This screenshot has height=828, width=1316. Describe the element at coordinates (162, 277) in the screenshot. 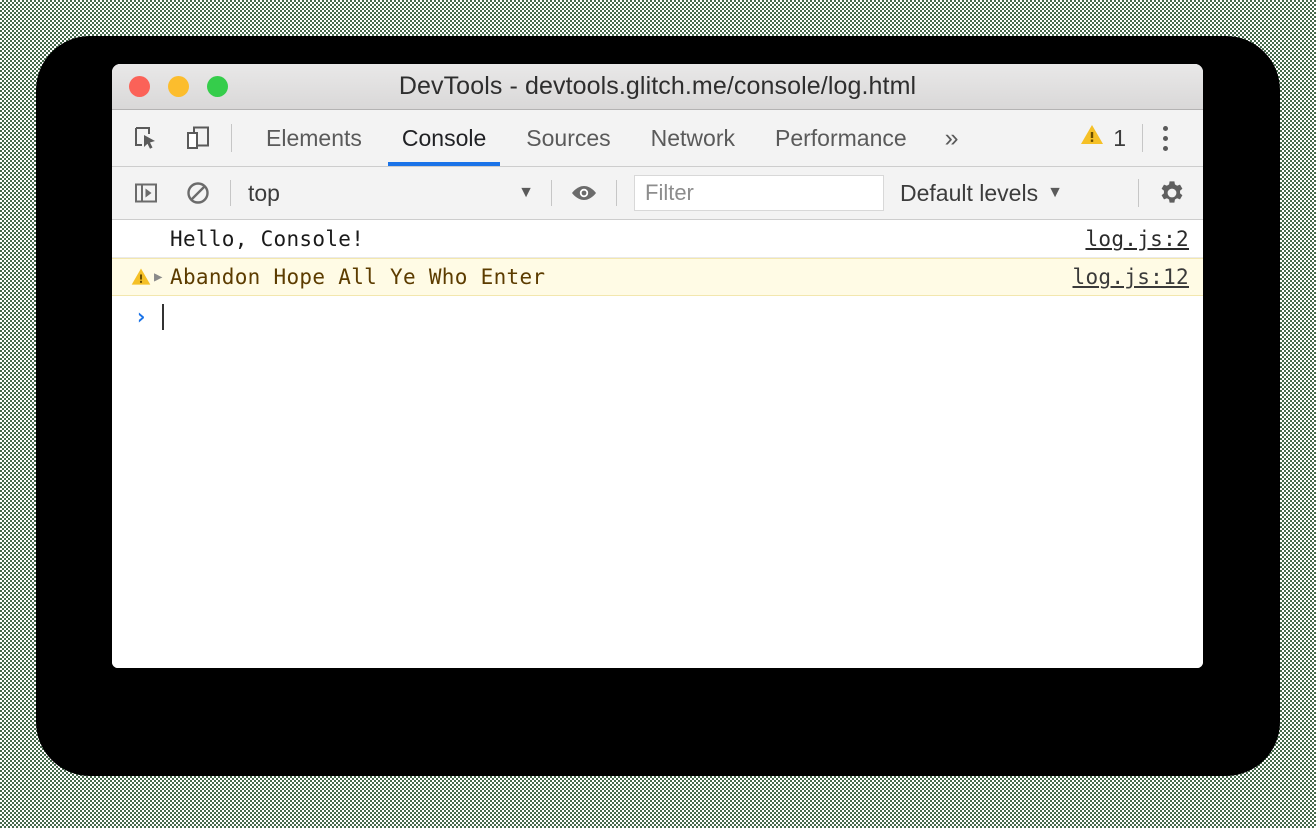

I see `disclosure-triangle-icon: ▶` at that location.